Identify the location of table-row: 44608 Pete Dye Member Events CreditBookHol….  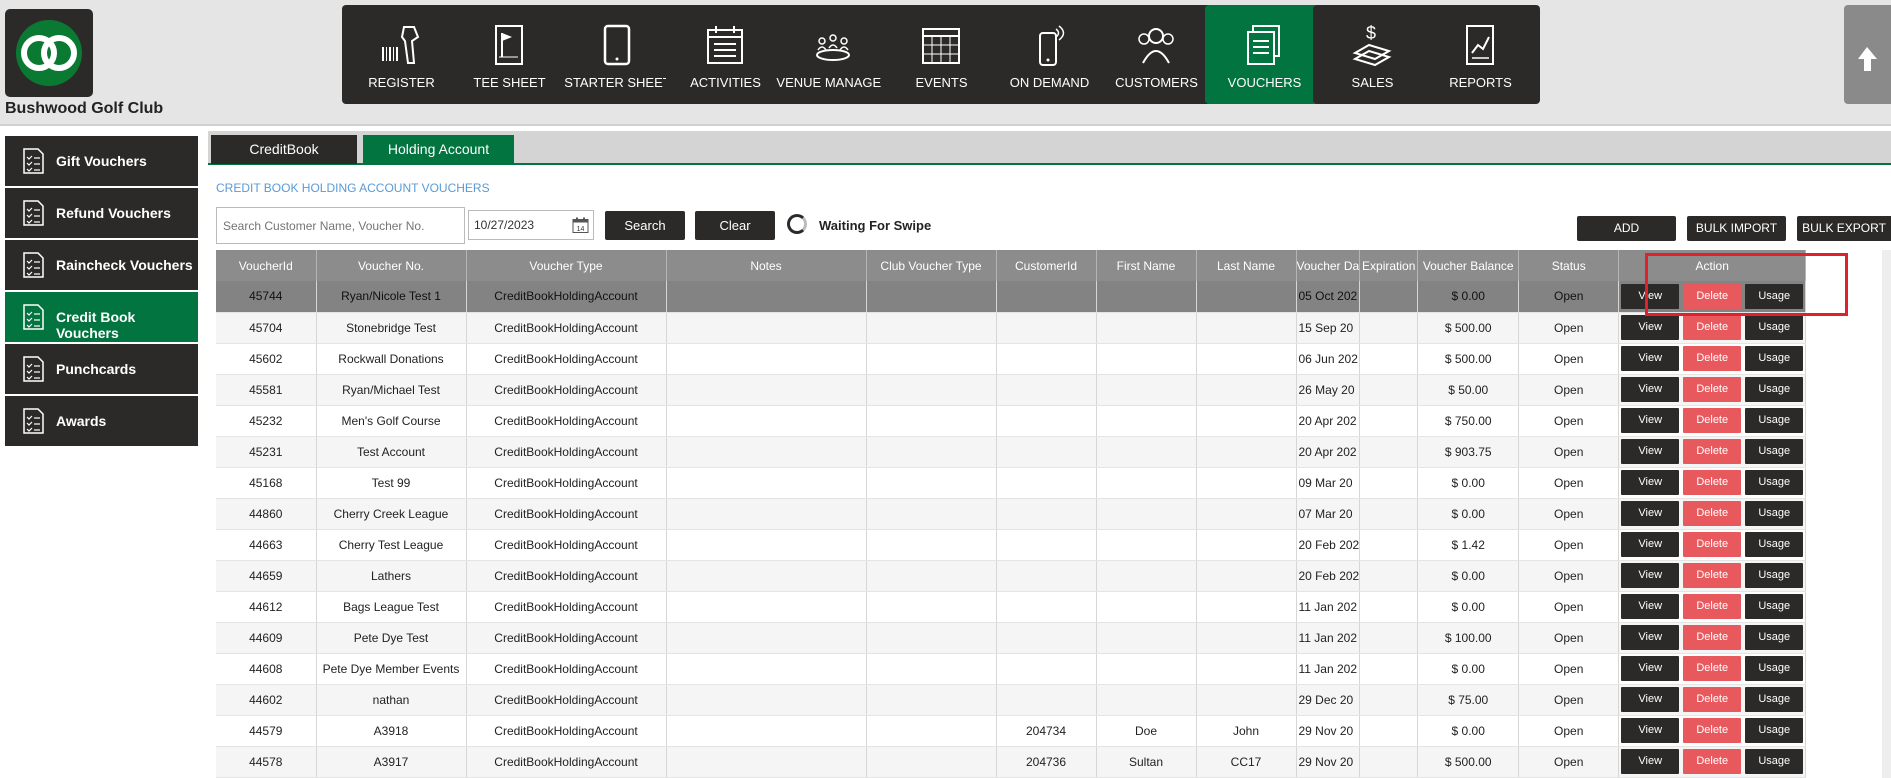
(1011, 669).